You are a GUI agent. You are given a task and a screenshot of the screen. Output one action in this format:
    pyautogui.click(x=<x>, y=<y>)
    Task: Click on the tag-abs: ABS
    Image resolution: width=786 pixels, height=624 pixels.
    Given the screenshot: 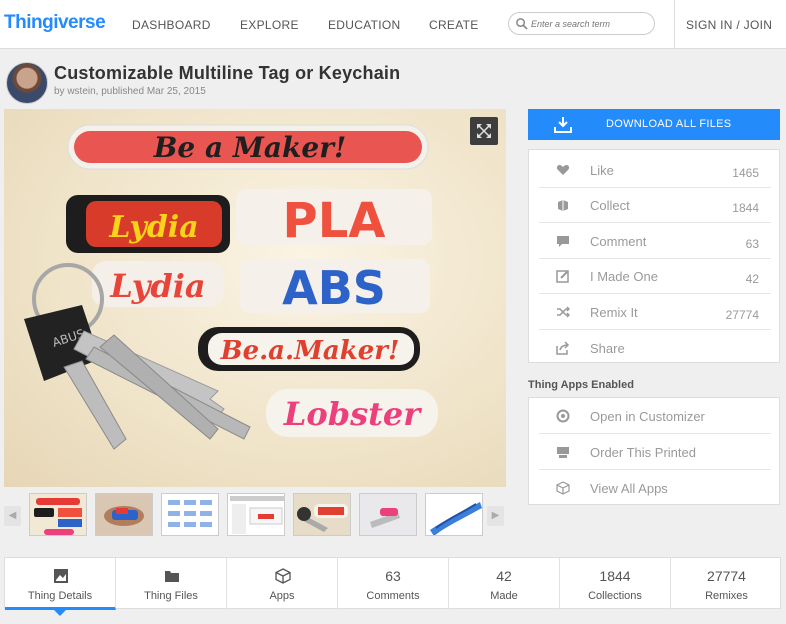 What is the action you would take?
    pyautogui.click(x=334, y=288)
    